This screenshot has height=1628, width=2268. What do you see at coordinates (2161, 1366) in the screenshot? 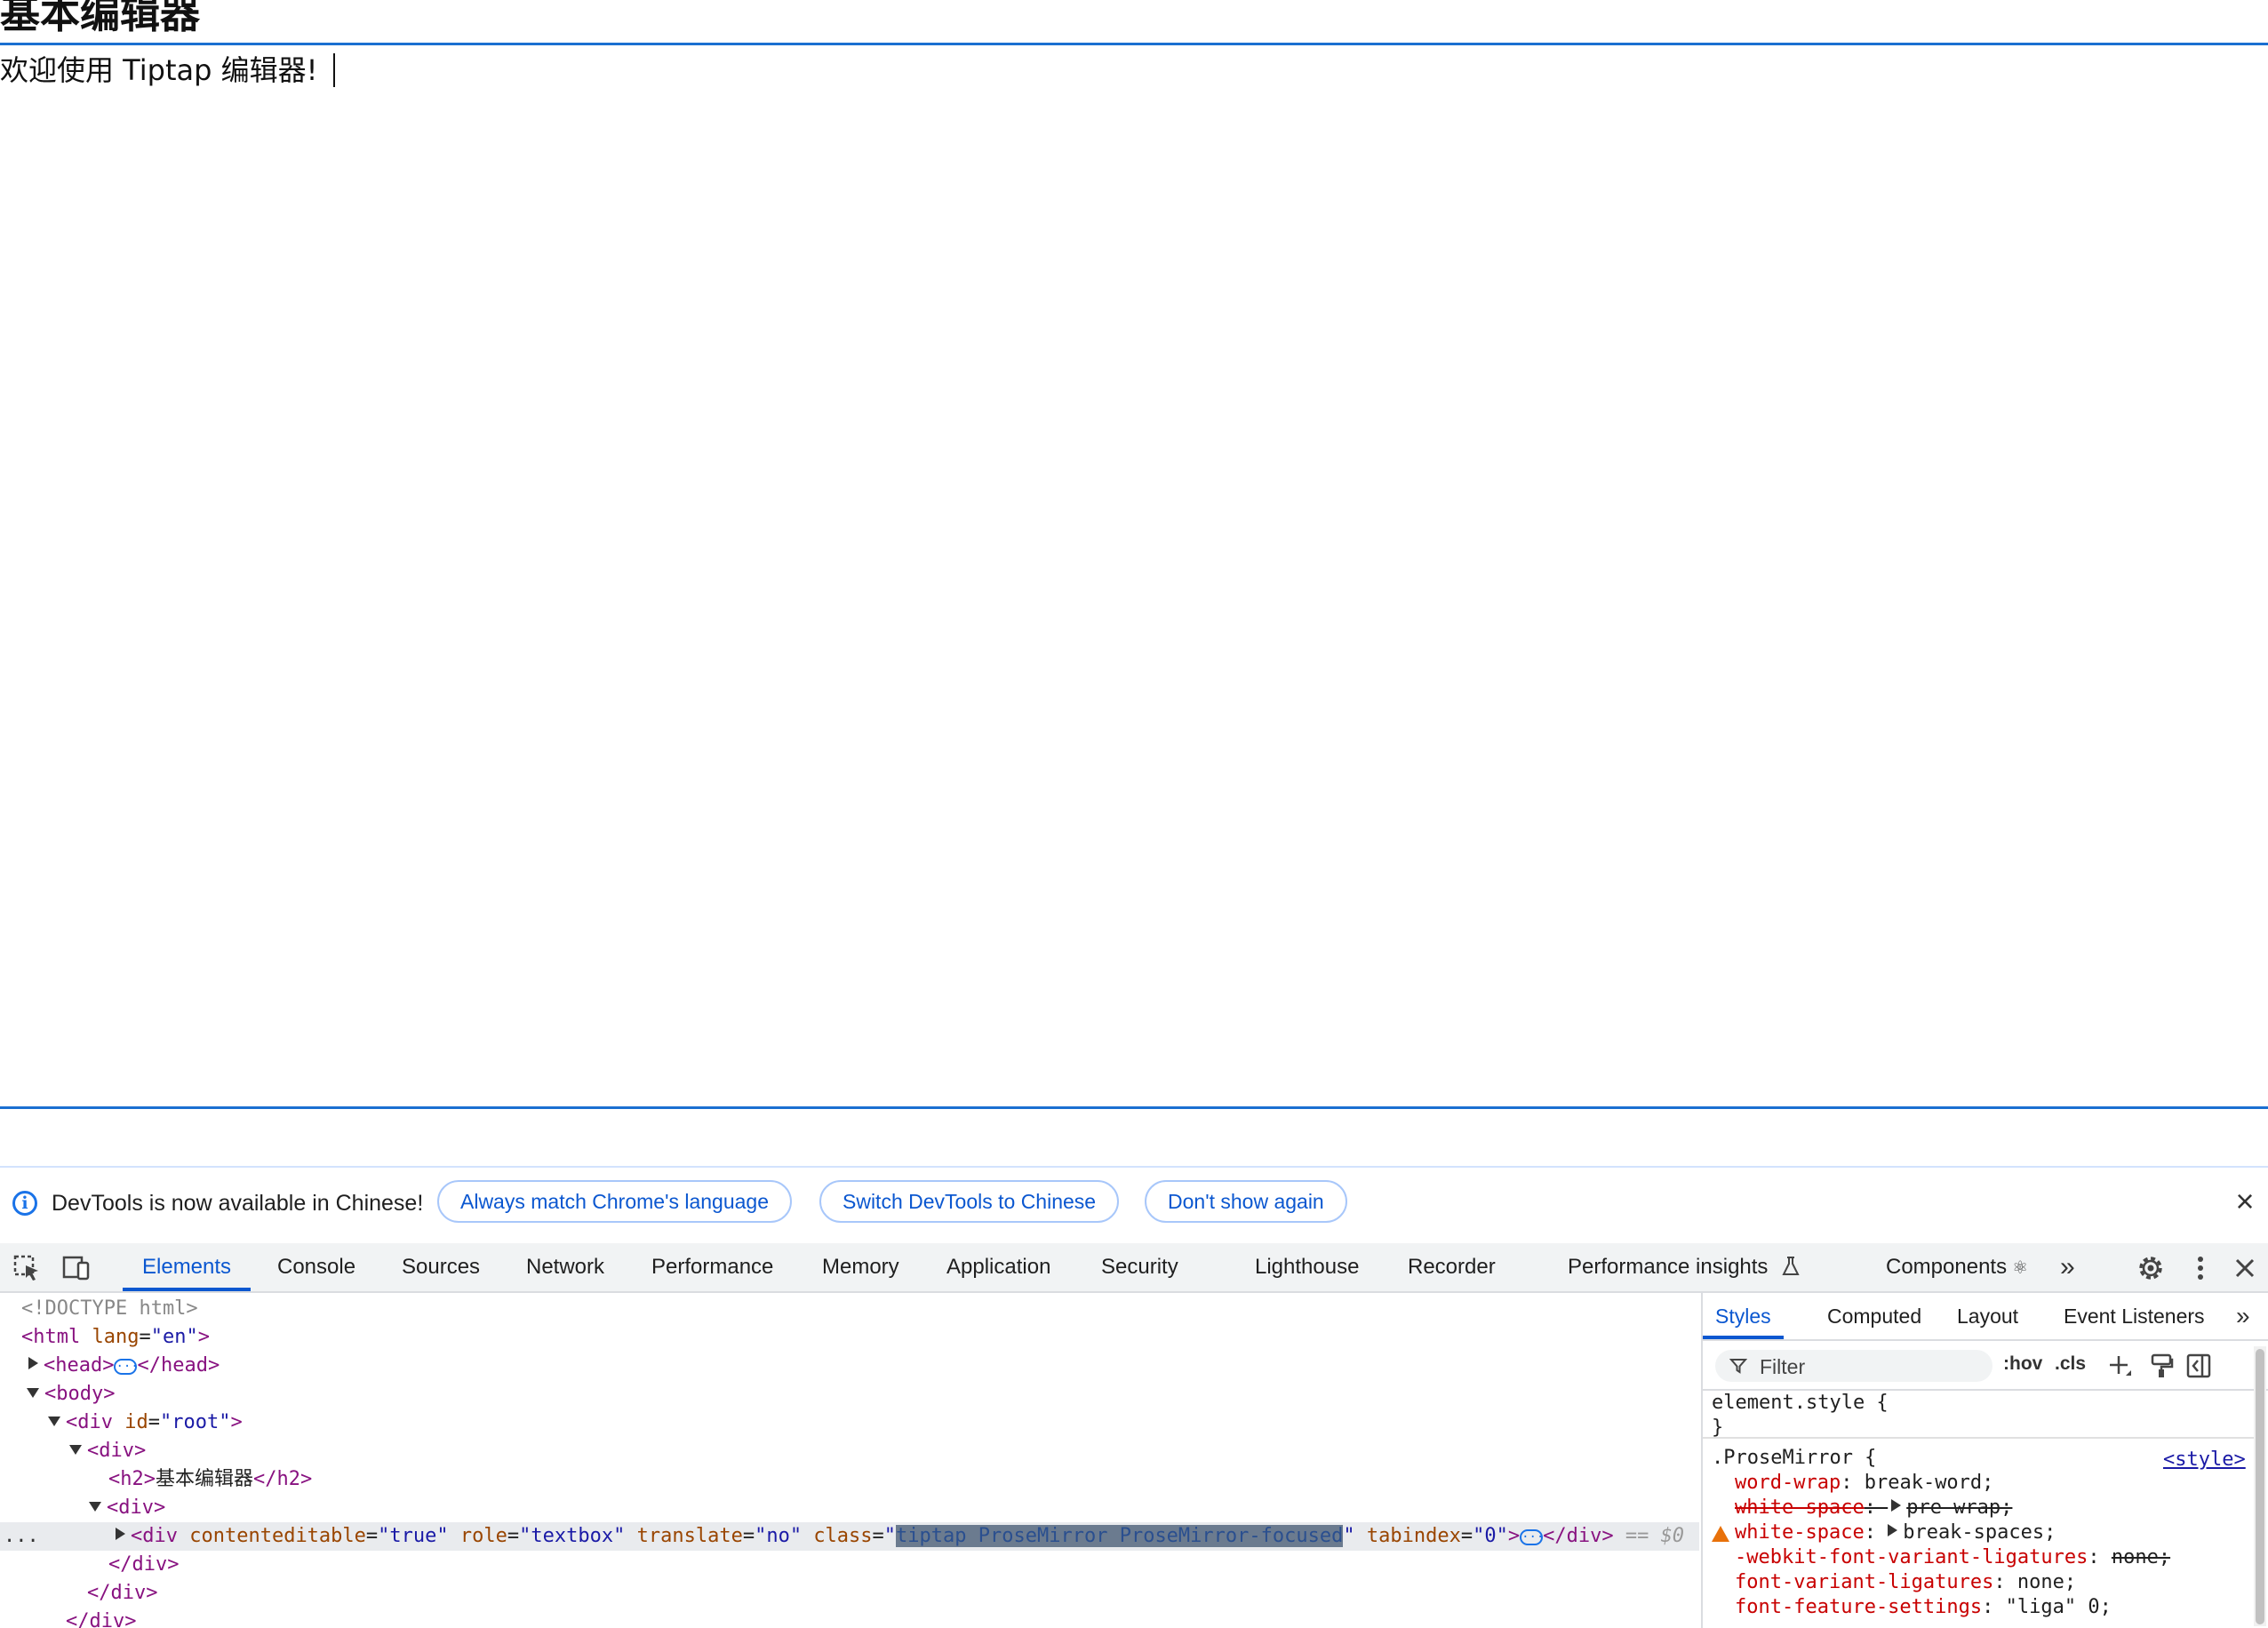
I see `paint-brush-icon` at bounding box center [2161, 1366].